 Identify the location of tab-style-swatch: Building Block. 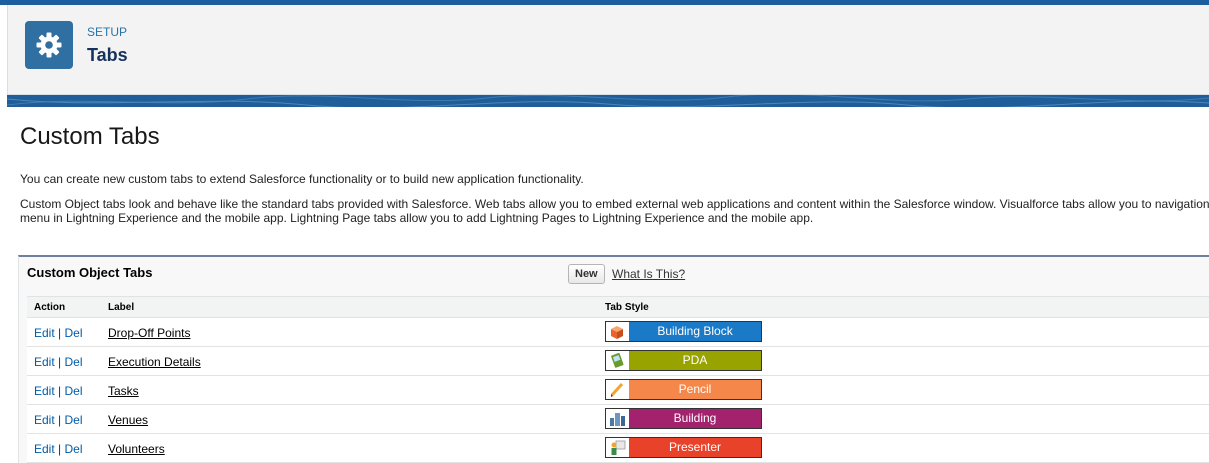
(683, 331).